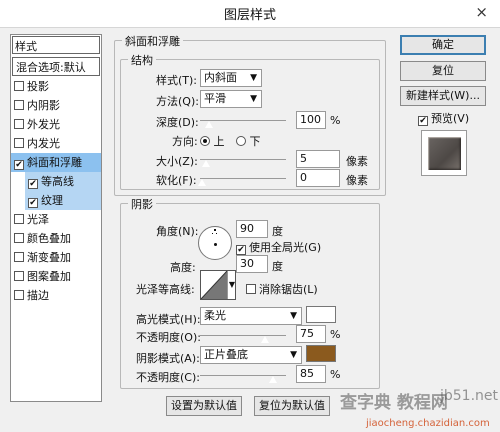 This screenshot has height=432, width=500. What do you see at coordinates (19, 257) in the screenshot?
I see `checkbox-gradient-overlay` at bounding box center [19, 257].